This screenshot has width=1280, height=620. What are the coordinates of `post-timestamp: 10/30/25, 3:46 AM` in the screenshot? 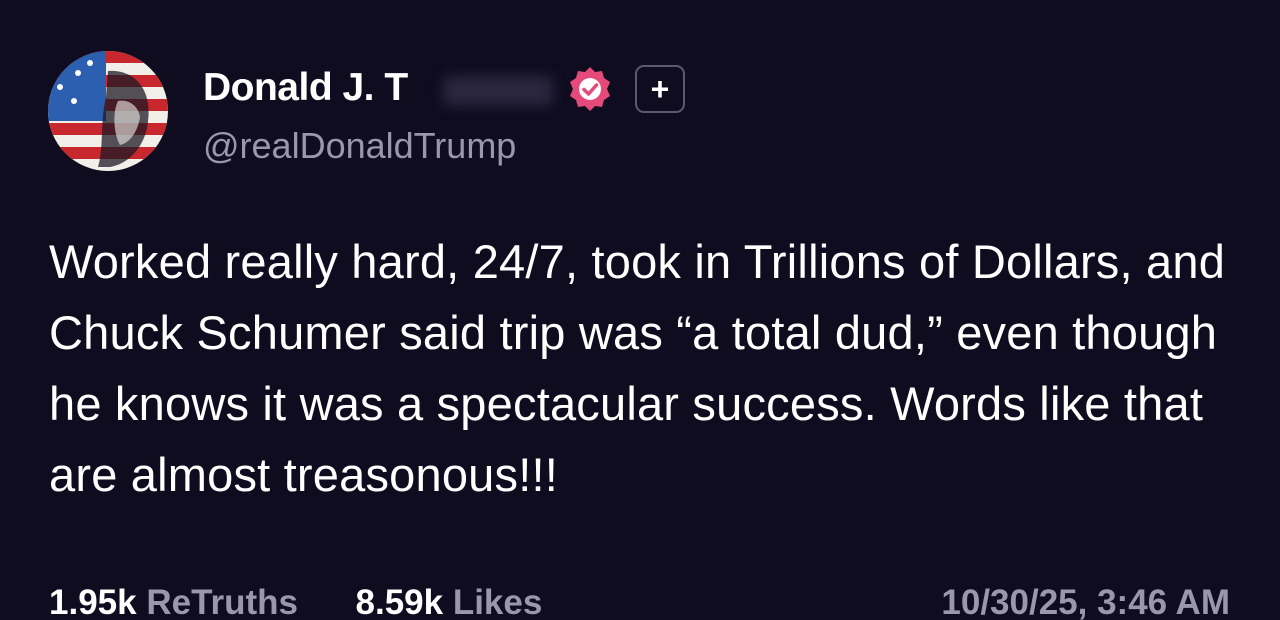 It's located at (1085, 601).